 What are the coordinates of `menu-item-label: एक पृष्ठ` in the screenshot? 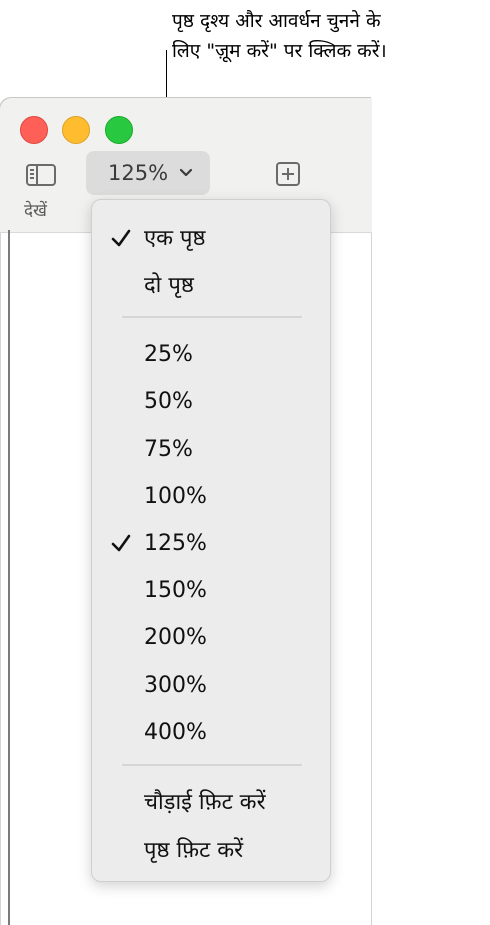 It's located at (175, 238).